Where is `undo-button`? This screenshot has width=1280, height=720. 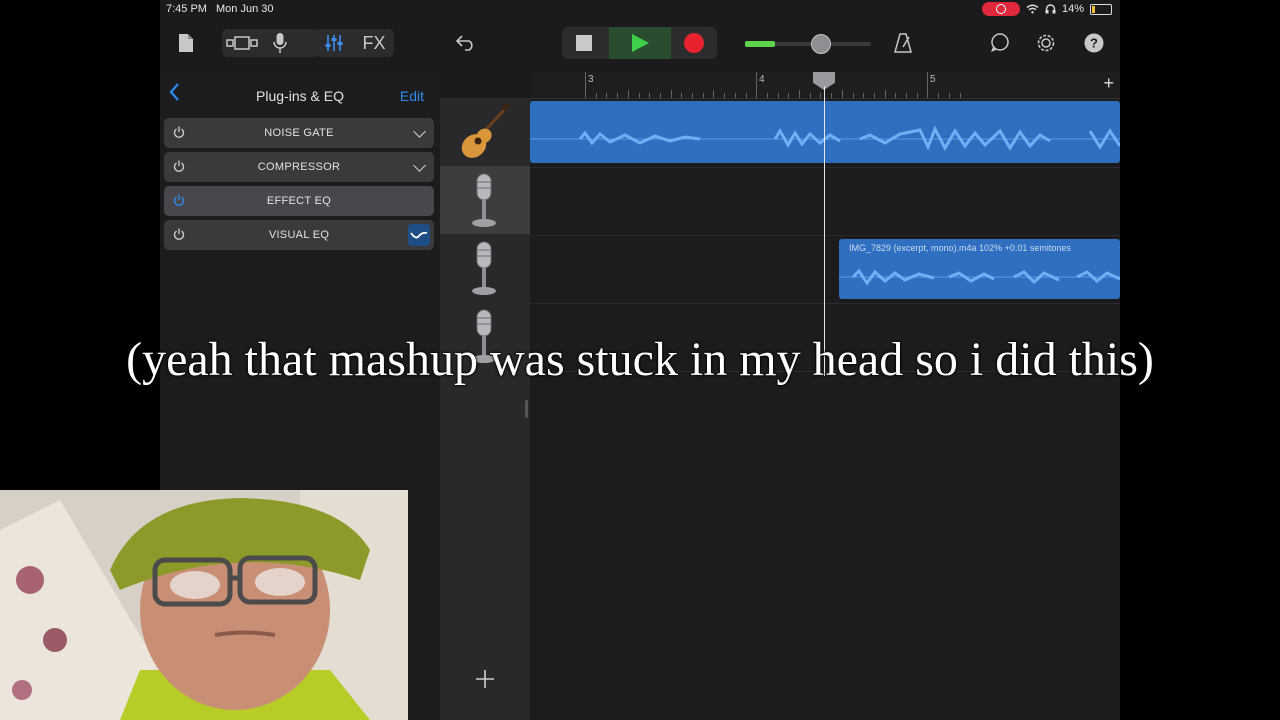 undo-button is located at coordinates (466, 43).